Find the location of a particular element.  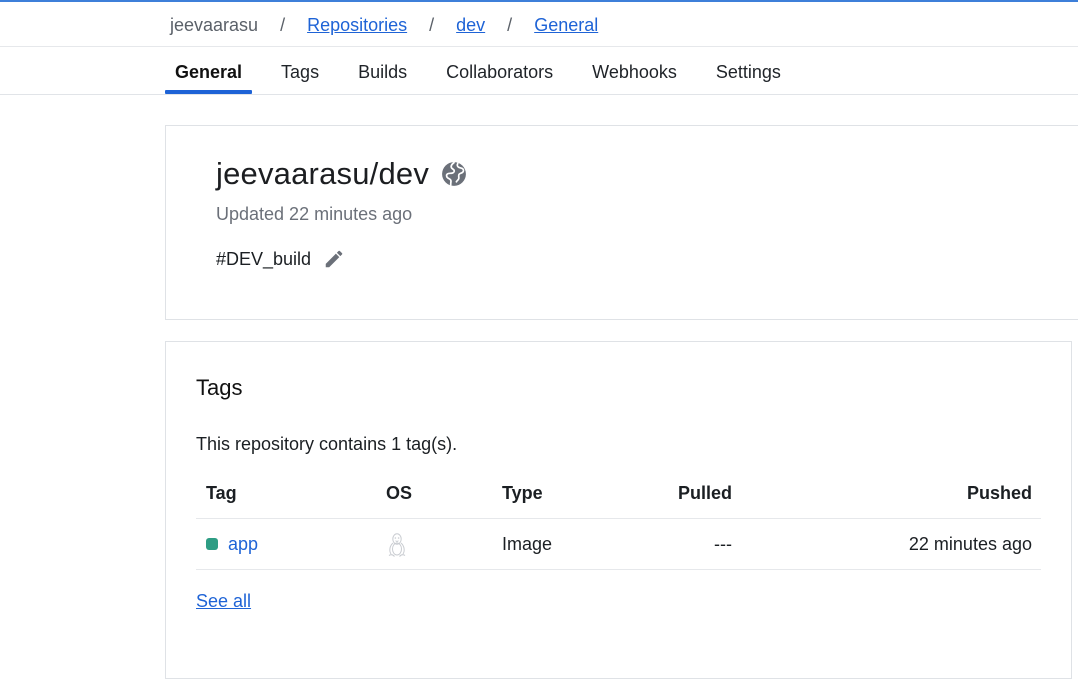

repo-description-row: #DEV_build is located at coordinates (280, 259).